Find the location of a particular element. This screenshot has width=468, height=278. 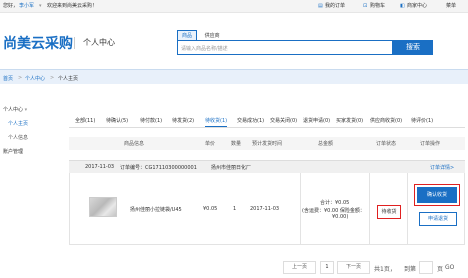

welcome-text: 欢迎来到尚美云采购！ is located at coordinates (72, 6).